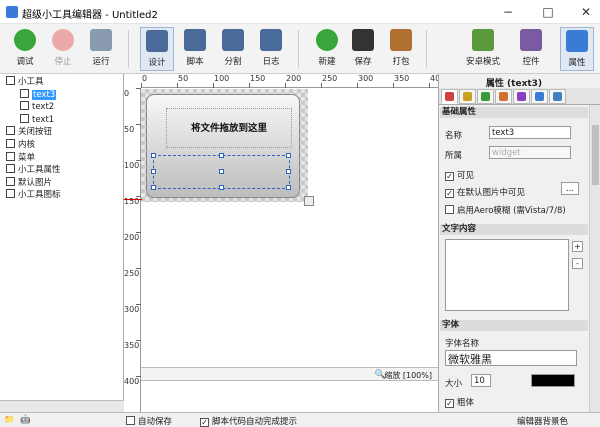 The width and height of the screenshot is (600, 427). I want to click on tree-item: 默认图片, so click(29, 182).